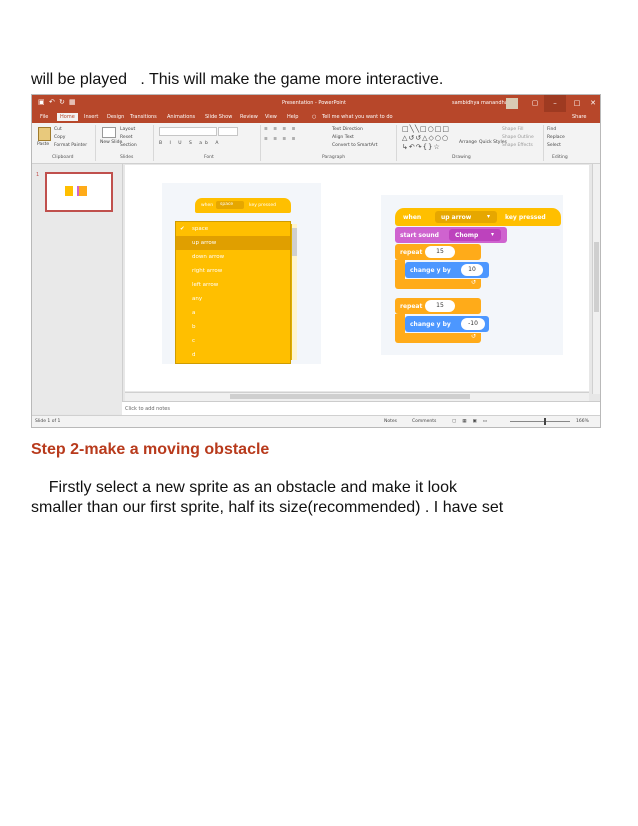 The image size is (638, 826). What do you see at coordinates (424, 421) in the screenshot?
I see `comments-button: Comments` at bounding box center [424, 421].